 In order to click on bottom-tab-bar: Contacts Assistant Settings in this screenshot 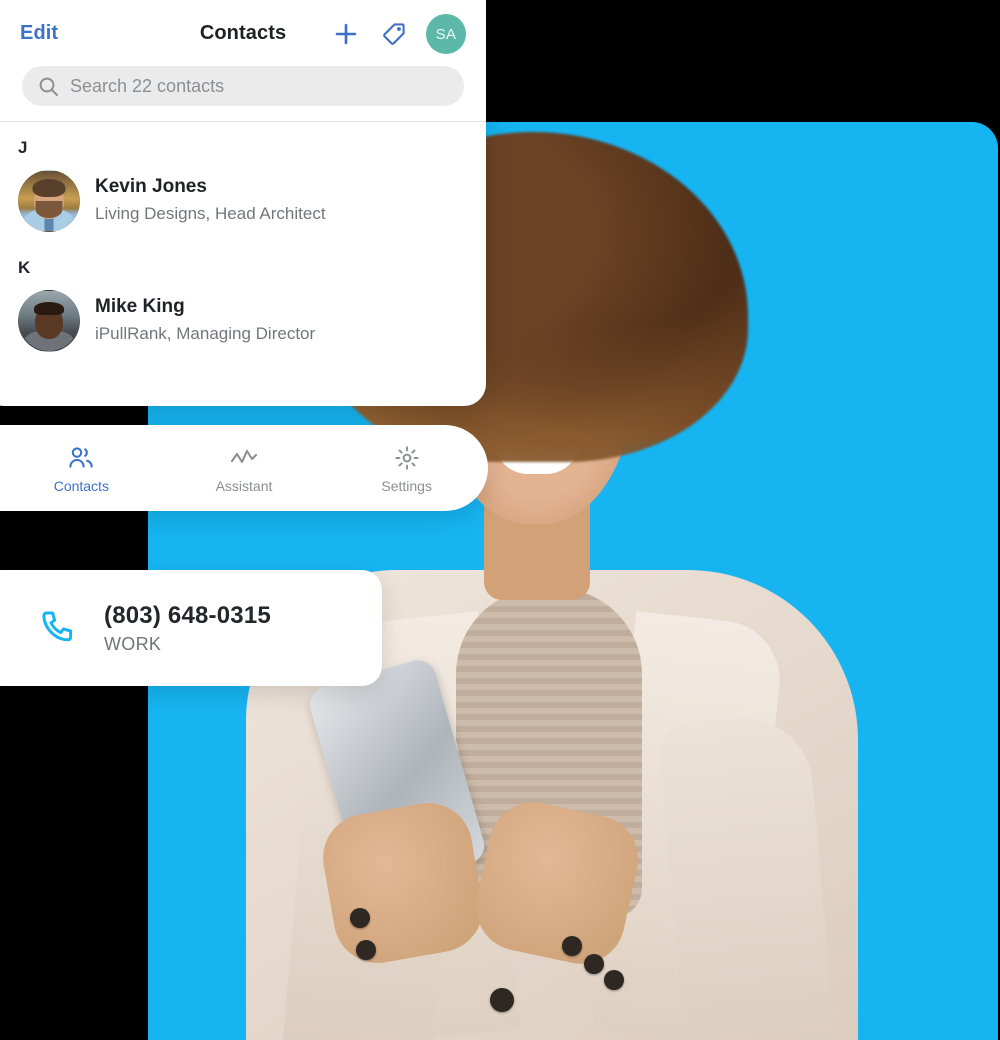, I will do `click(244, 468)`.